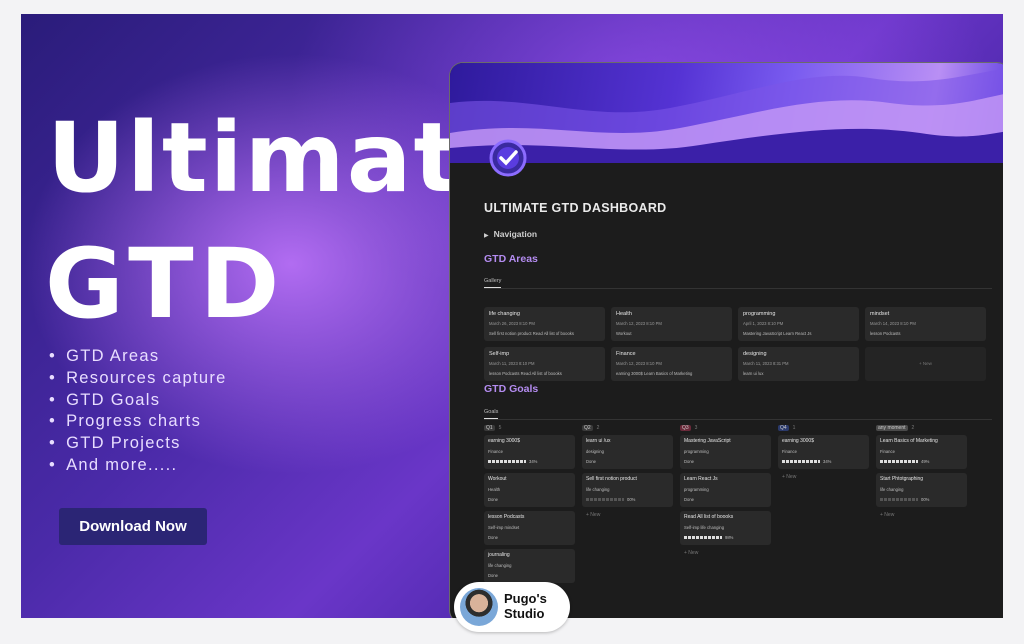 The image size is (1024, 644). I want to click on triangle-right-icon: ▶, so click(486, 236).